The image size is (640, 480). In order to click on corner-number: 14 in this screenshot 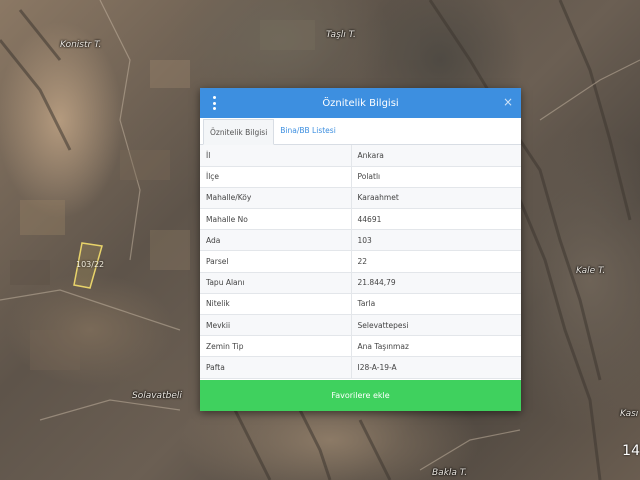, I will do `click(631, 451)`.